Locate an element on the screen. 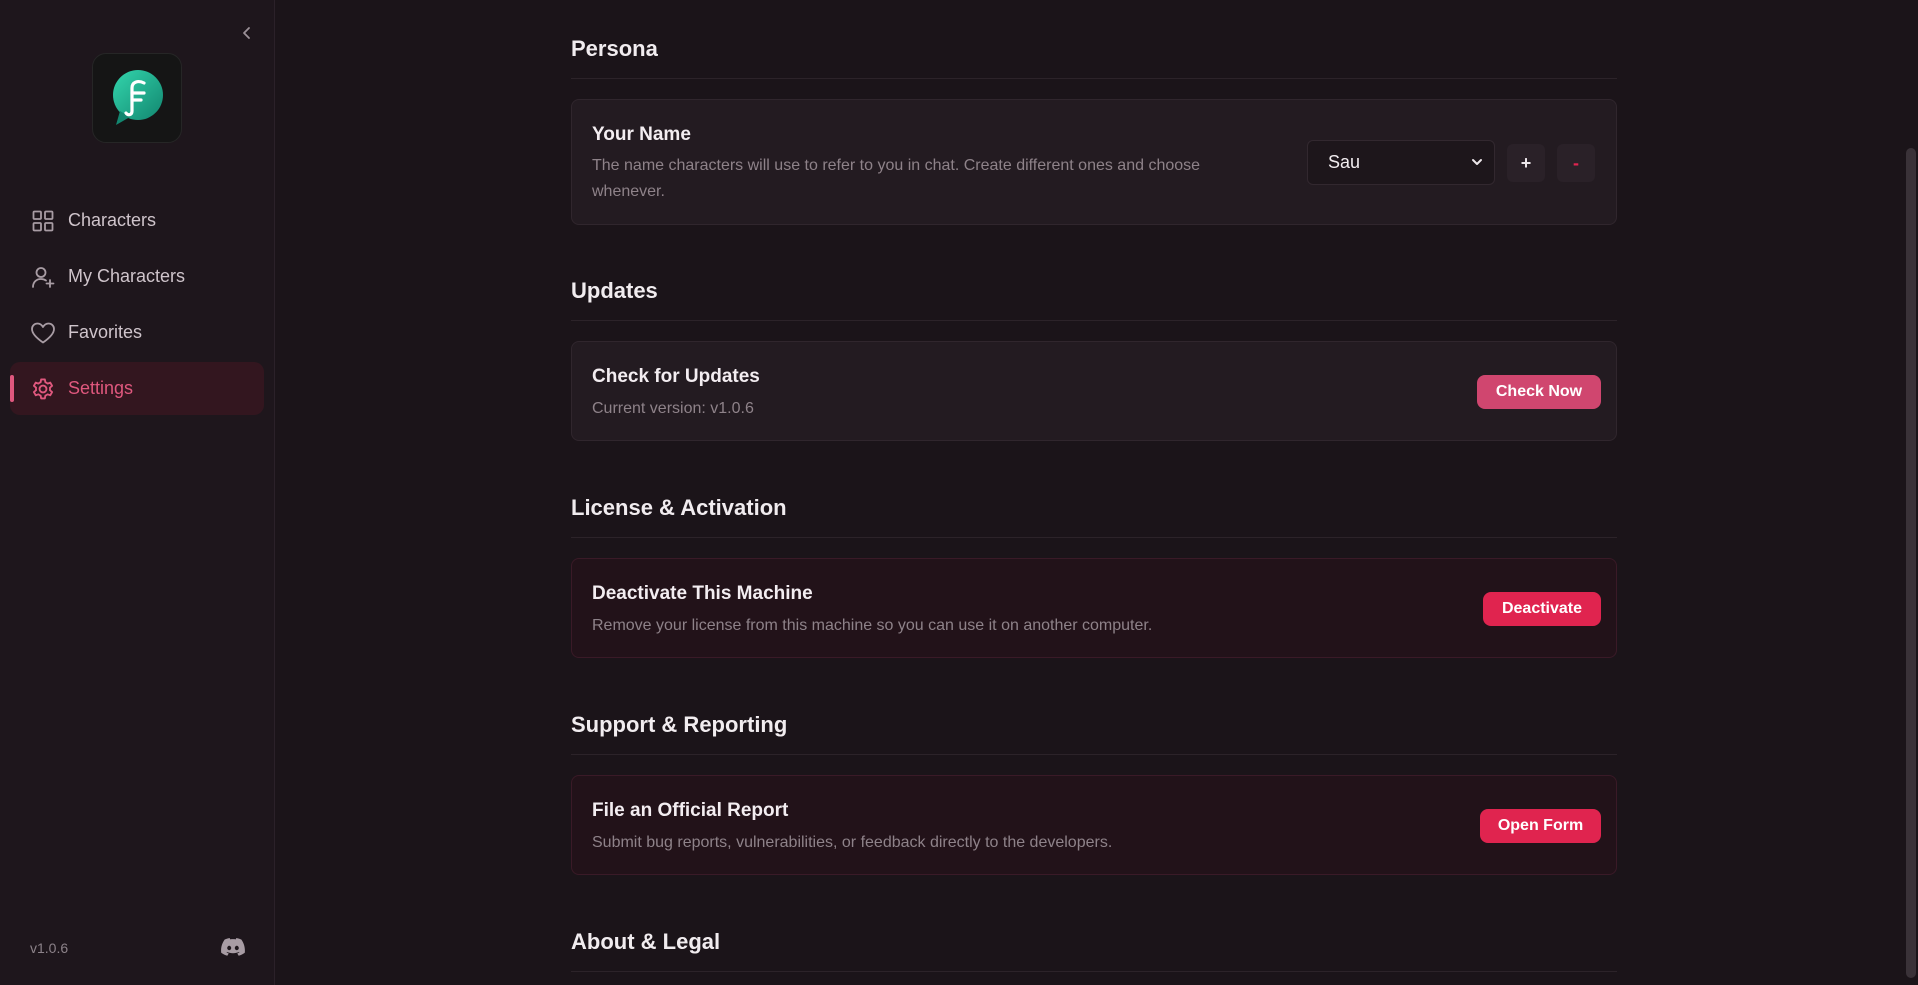 The height and width of the screenshot is (985, 1918). check-now-button: Check Now is located at coordinates (1539, 392).